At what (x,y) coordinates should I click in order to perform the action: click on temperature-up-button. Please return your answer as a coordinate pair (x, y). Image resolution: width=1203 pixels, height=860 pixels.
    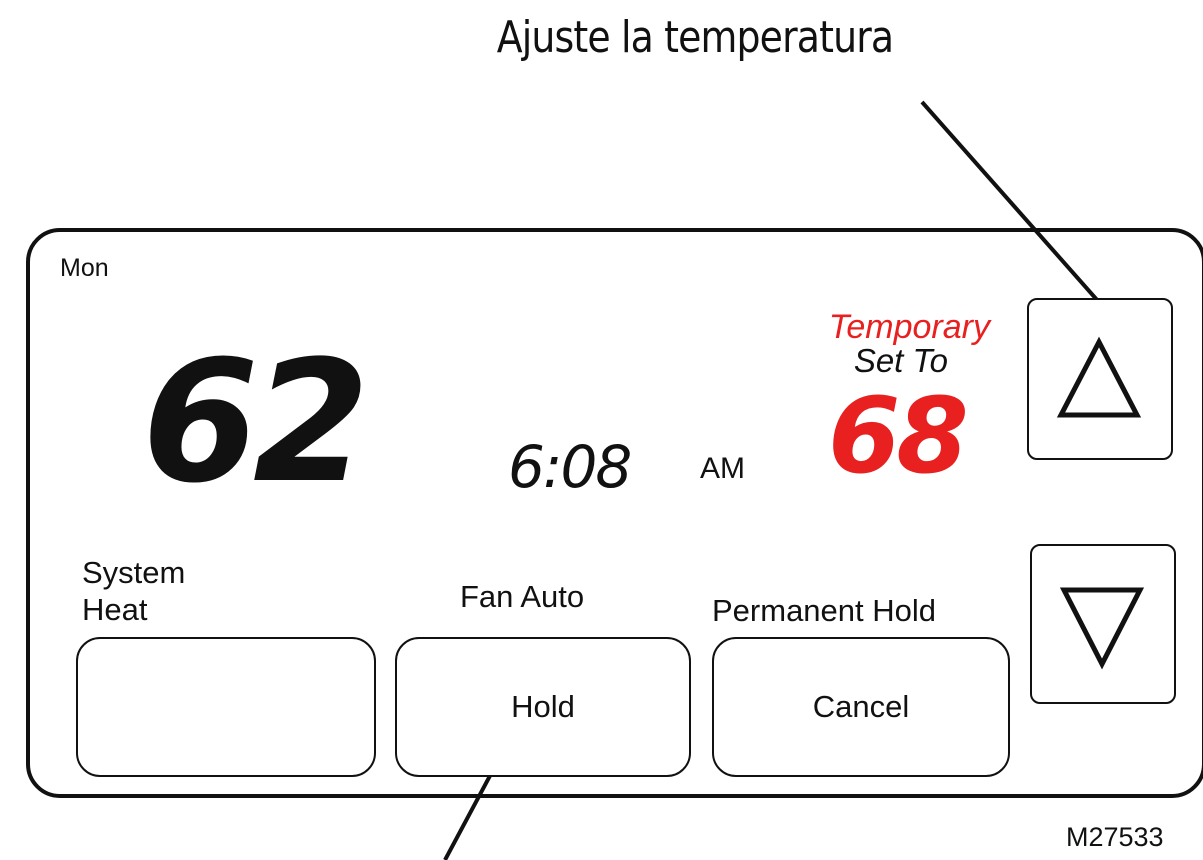
    Looking at the image, I should click on (1100, 379).